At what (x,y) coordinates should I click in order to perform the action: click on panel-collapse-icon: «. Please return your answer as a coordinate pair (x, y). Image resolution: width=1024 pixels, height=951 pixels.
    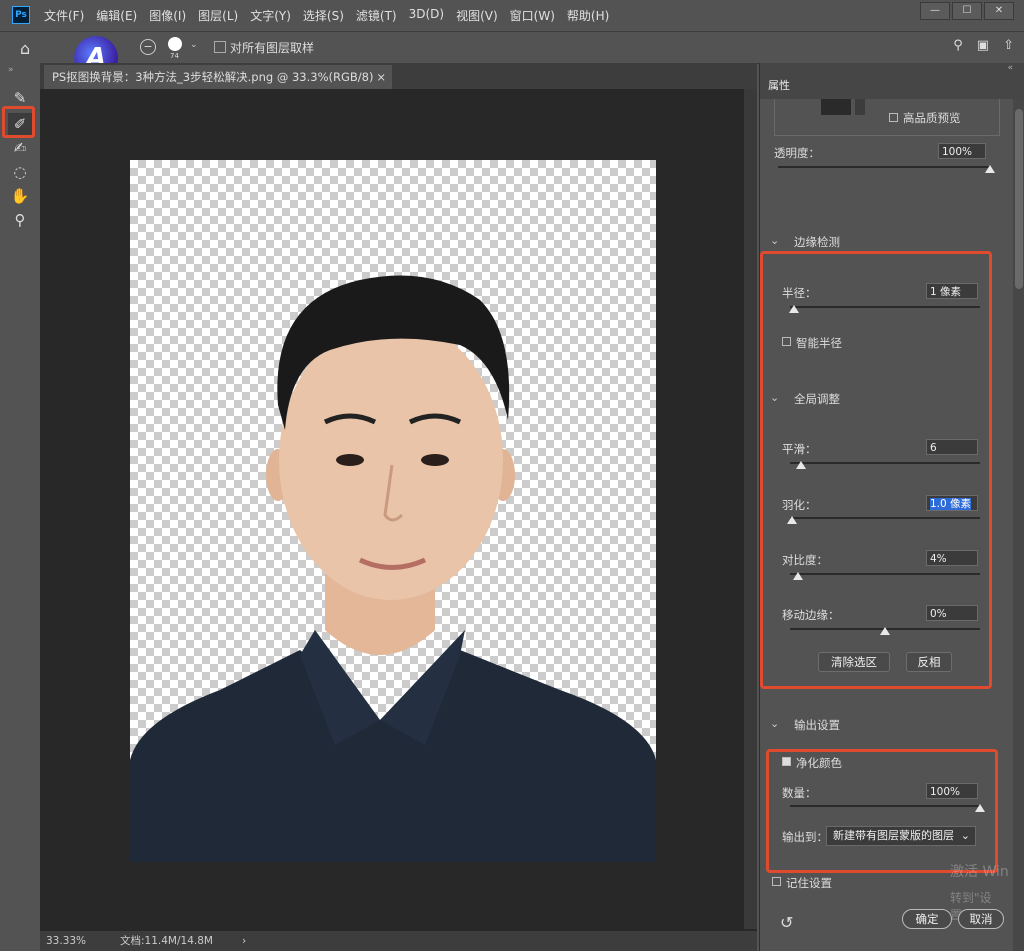
    Looking at the image, I should click on (1010, 68).